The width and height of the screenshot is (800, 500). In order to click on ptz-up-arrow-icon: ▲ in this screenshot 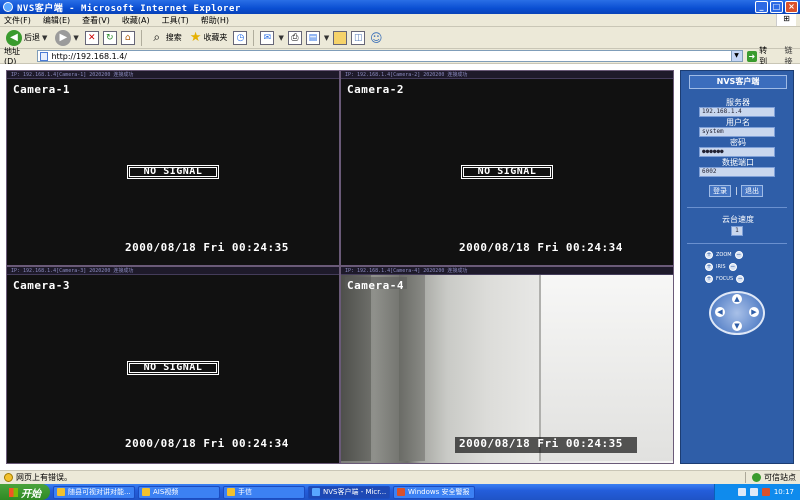, I will do `click(737, 299)`.